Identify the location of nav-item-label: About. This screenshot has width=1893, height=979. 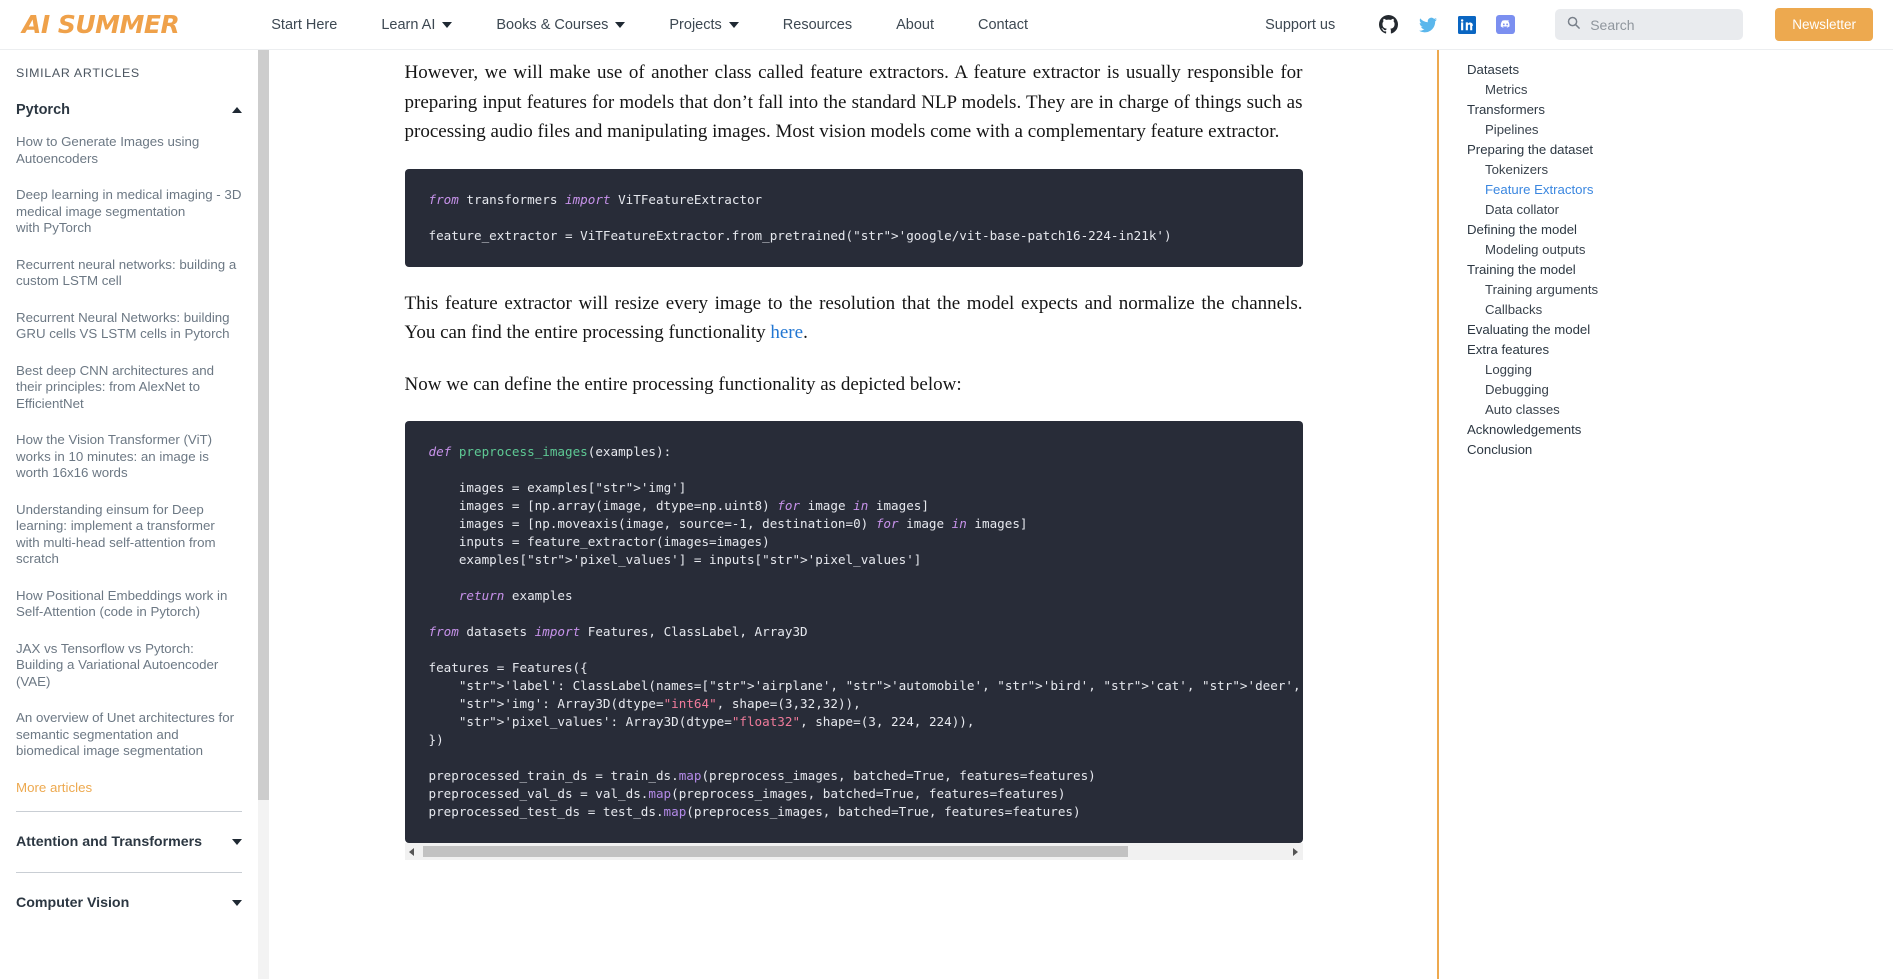
(915, 24).